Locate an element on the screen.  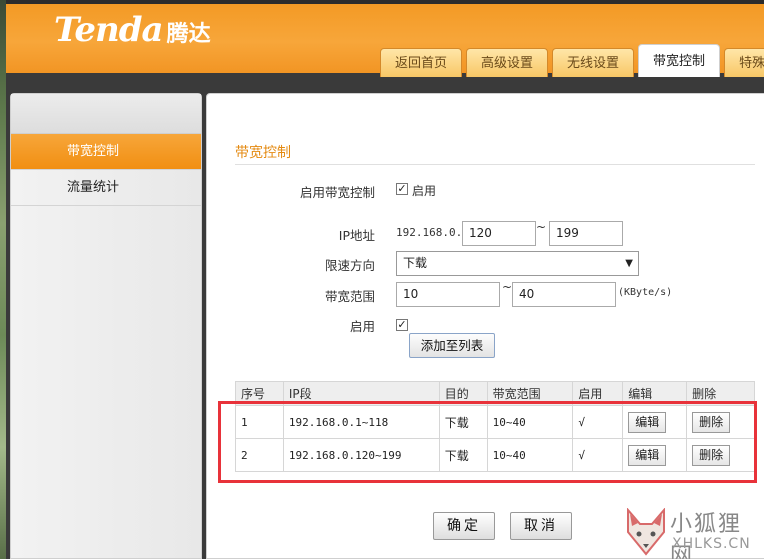
col-enabled: 启用 is located at coordinates (598, 393).